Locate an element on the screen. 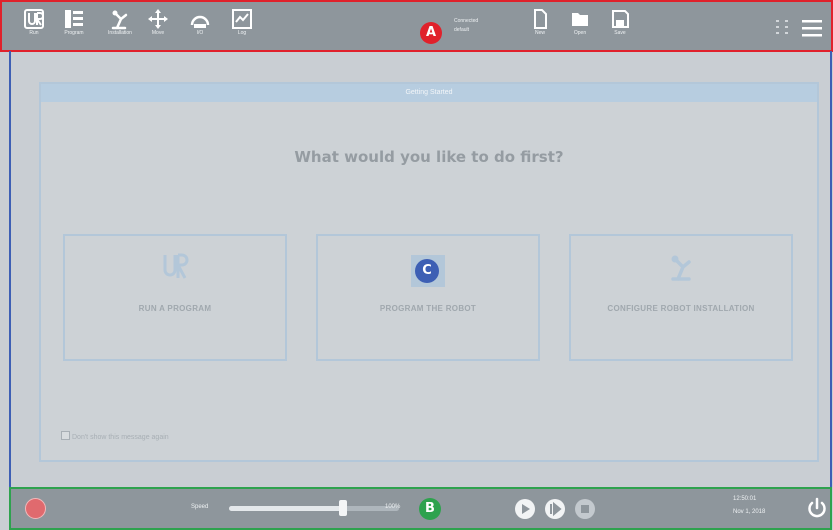 This screenshot has height=530, width=833. new-file-button: New is located at coordinates (540, 28).